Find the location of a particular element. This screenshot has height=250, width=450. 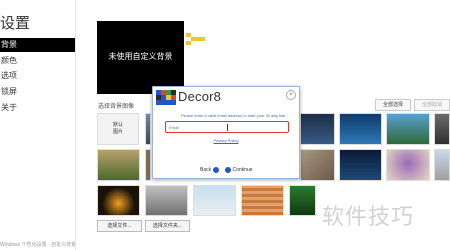

sidebar-item-options: 选项 is located at coordinates (38, 76).